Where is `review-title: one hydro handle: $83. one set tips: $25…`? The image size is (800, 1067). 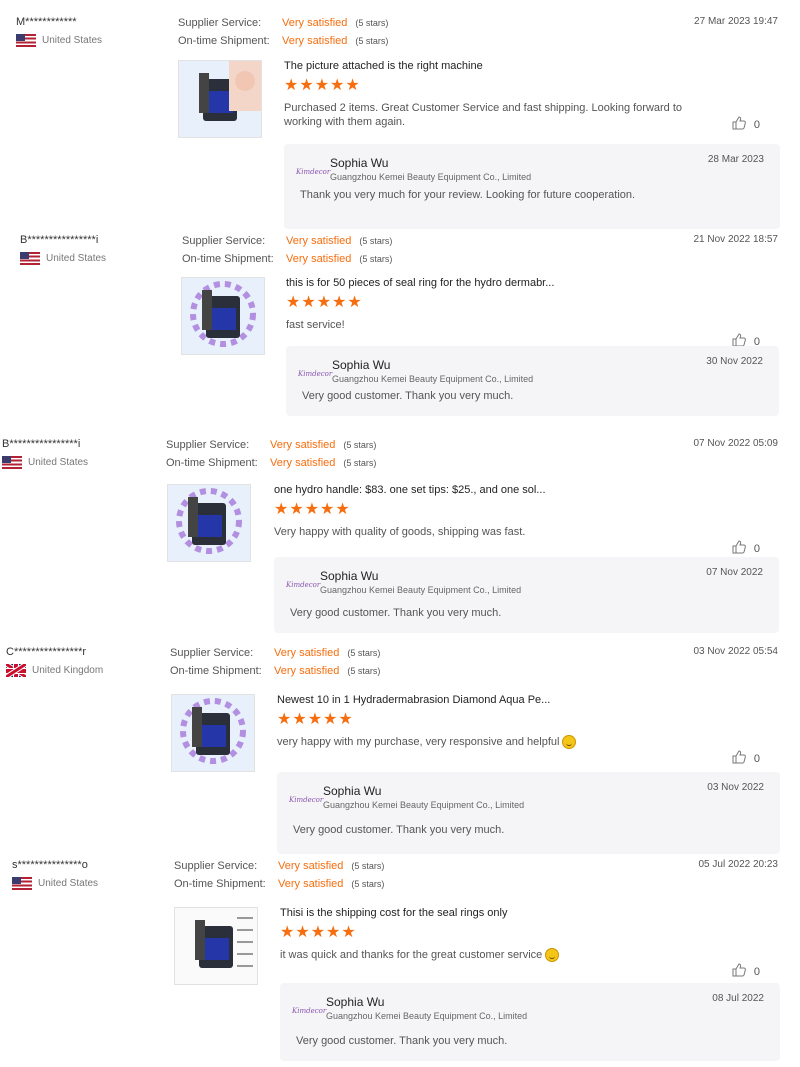 review-title: one hydro handle: $83. one set tips: $25… is located at coordinates (410, 490).